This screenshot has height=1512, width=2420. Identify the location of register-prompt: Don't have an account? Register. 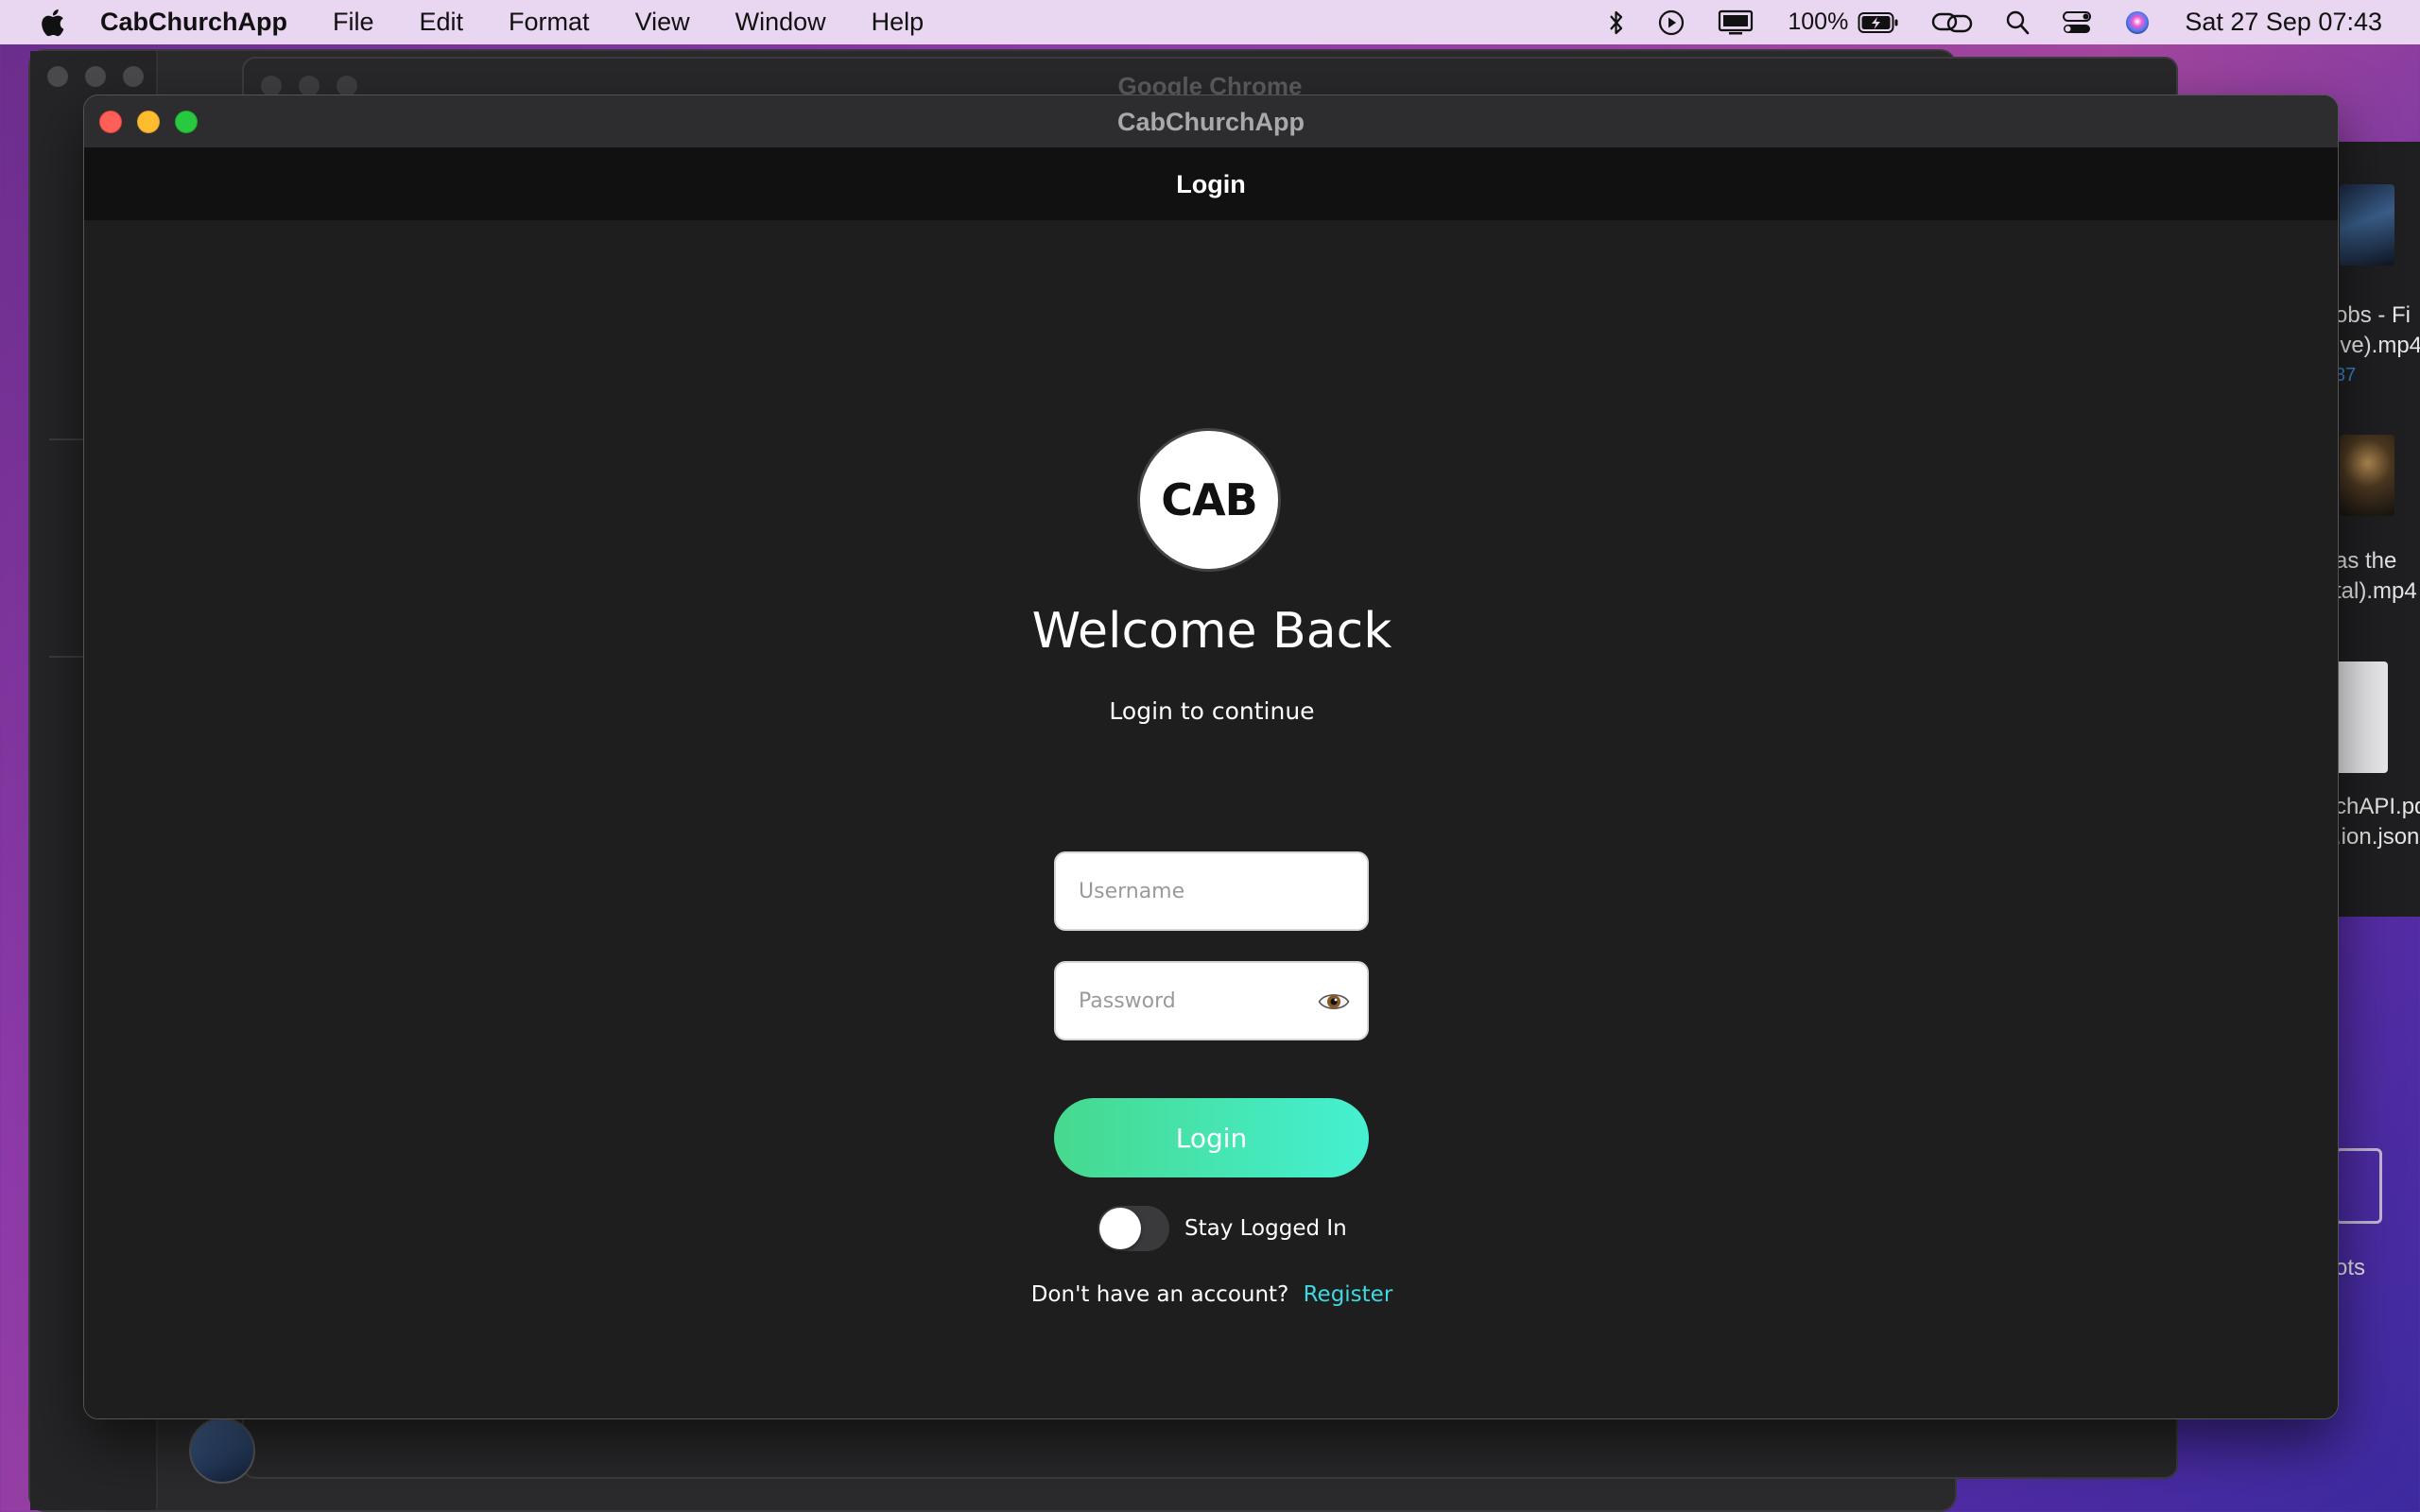
(1211, 1294).